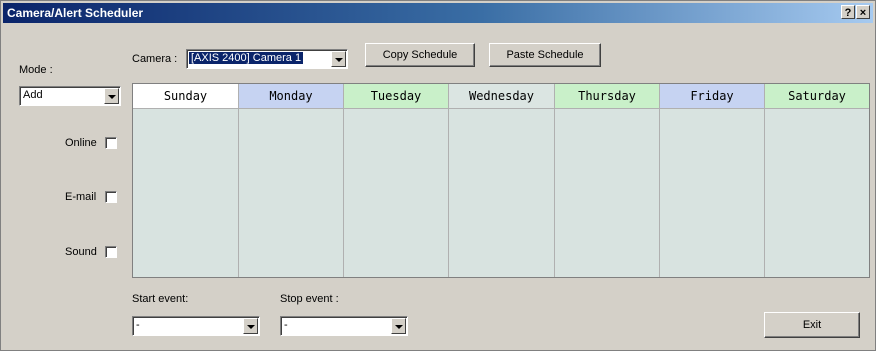  Describe the element at coordinates (75, 13) in the screenshot. I see `window-title: Camera/Alert Scheduler` at that location.